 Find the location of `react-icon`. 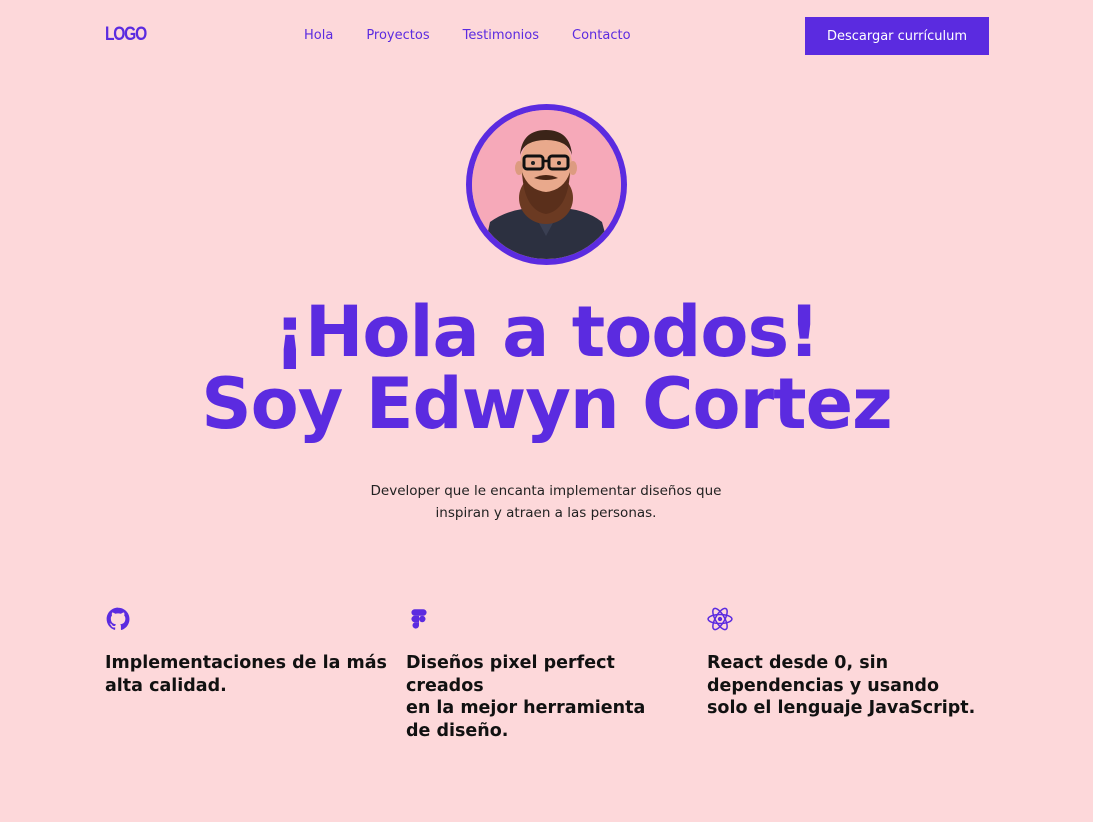

react-icon is located at coordinates (720, 619).